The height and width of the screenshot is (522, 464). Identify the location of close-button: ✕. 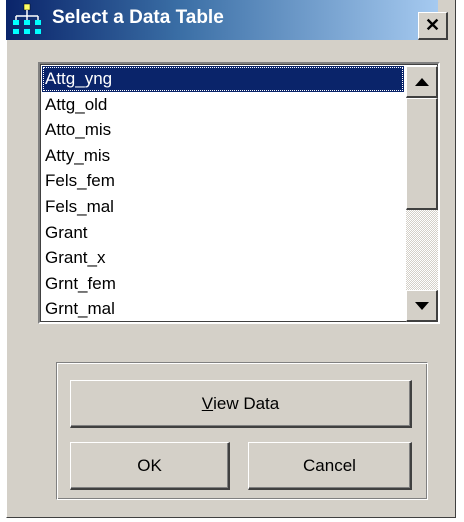
(433, 26).